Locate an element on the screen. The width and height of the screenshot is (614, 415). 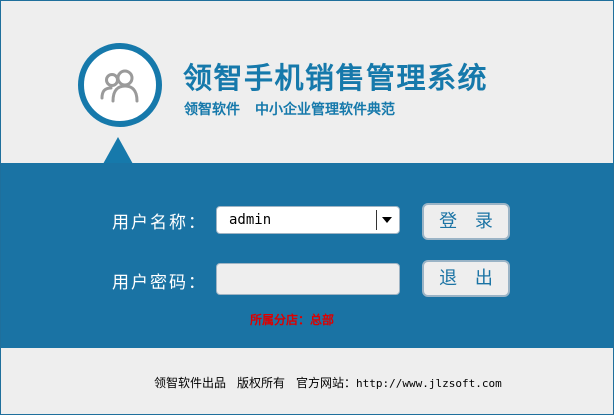
login-button: 登 录 is located at coordinates (466, 221).